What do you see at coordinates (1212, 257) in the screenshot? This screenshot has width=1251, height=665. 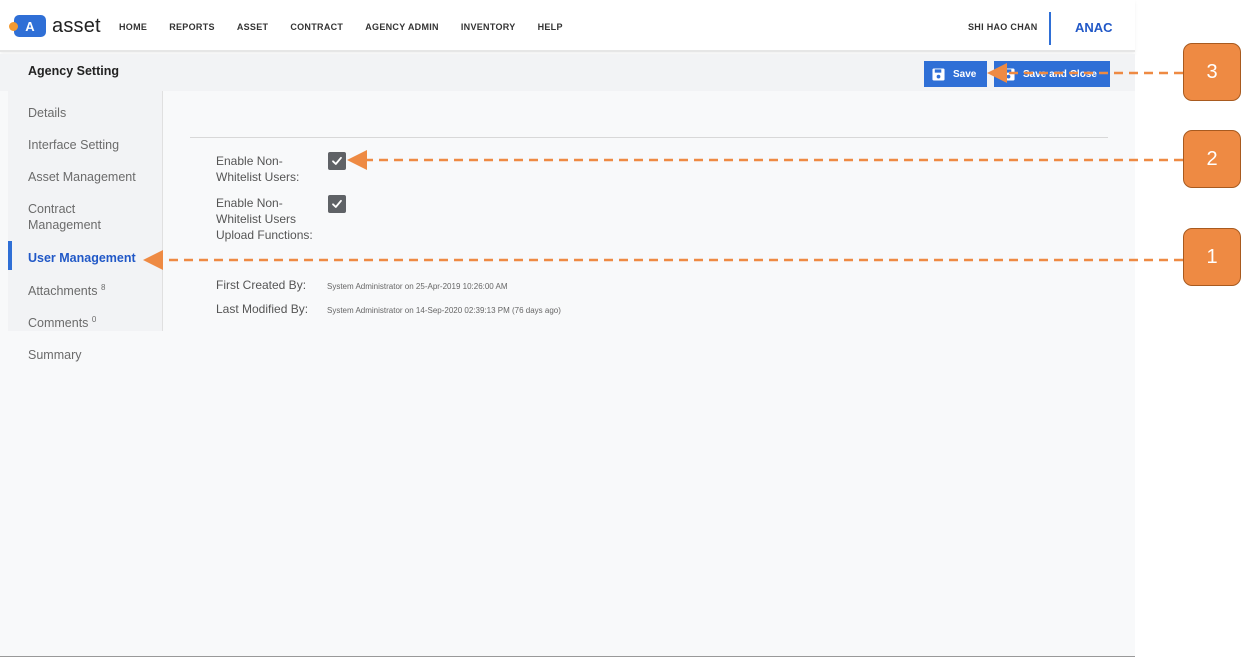 I see `callout-1: 1` at bounding box center [1212, 257].